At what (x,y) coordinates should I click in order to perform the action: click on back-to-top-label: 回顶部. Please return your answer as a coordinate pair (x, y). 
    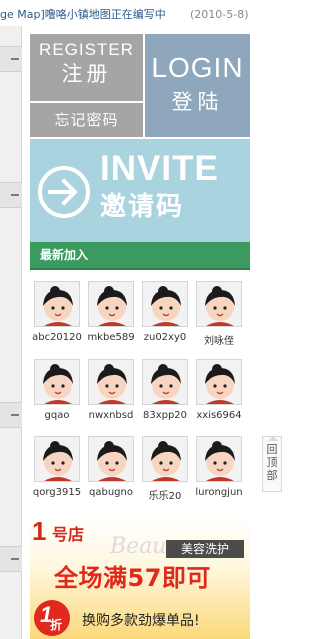
    Looking at the image, I should click on (272, 462).